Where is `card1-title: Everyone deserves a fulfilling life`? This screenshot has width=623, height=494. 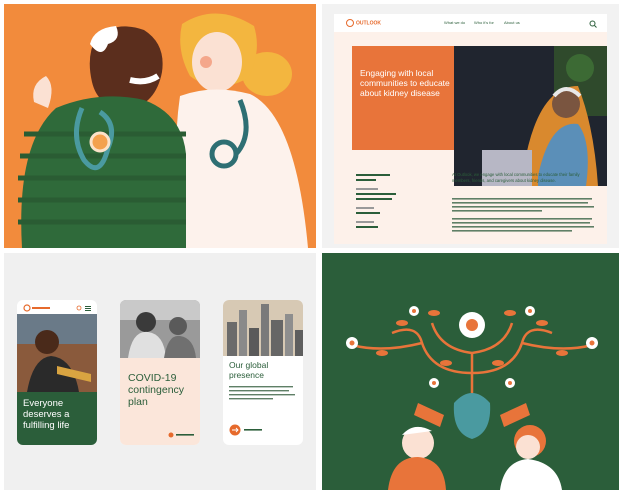
card1-title: Everyone deserves a fulfilling life is located at coordinates (46, 414).